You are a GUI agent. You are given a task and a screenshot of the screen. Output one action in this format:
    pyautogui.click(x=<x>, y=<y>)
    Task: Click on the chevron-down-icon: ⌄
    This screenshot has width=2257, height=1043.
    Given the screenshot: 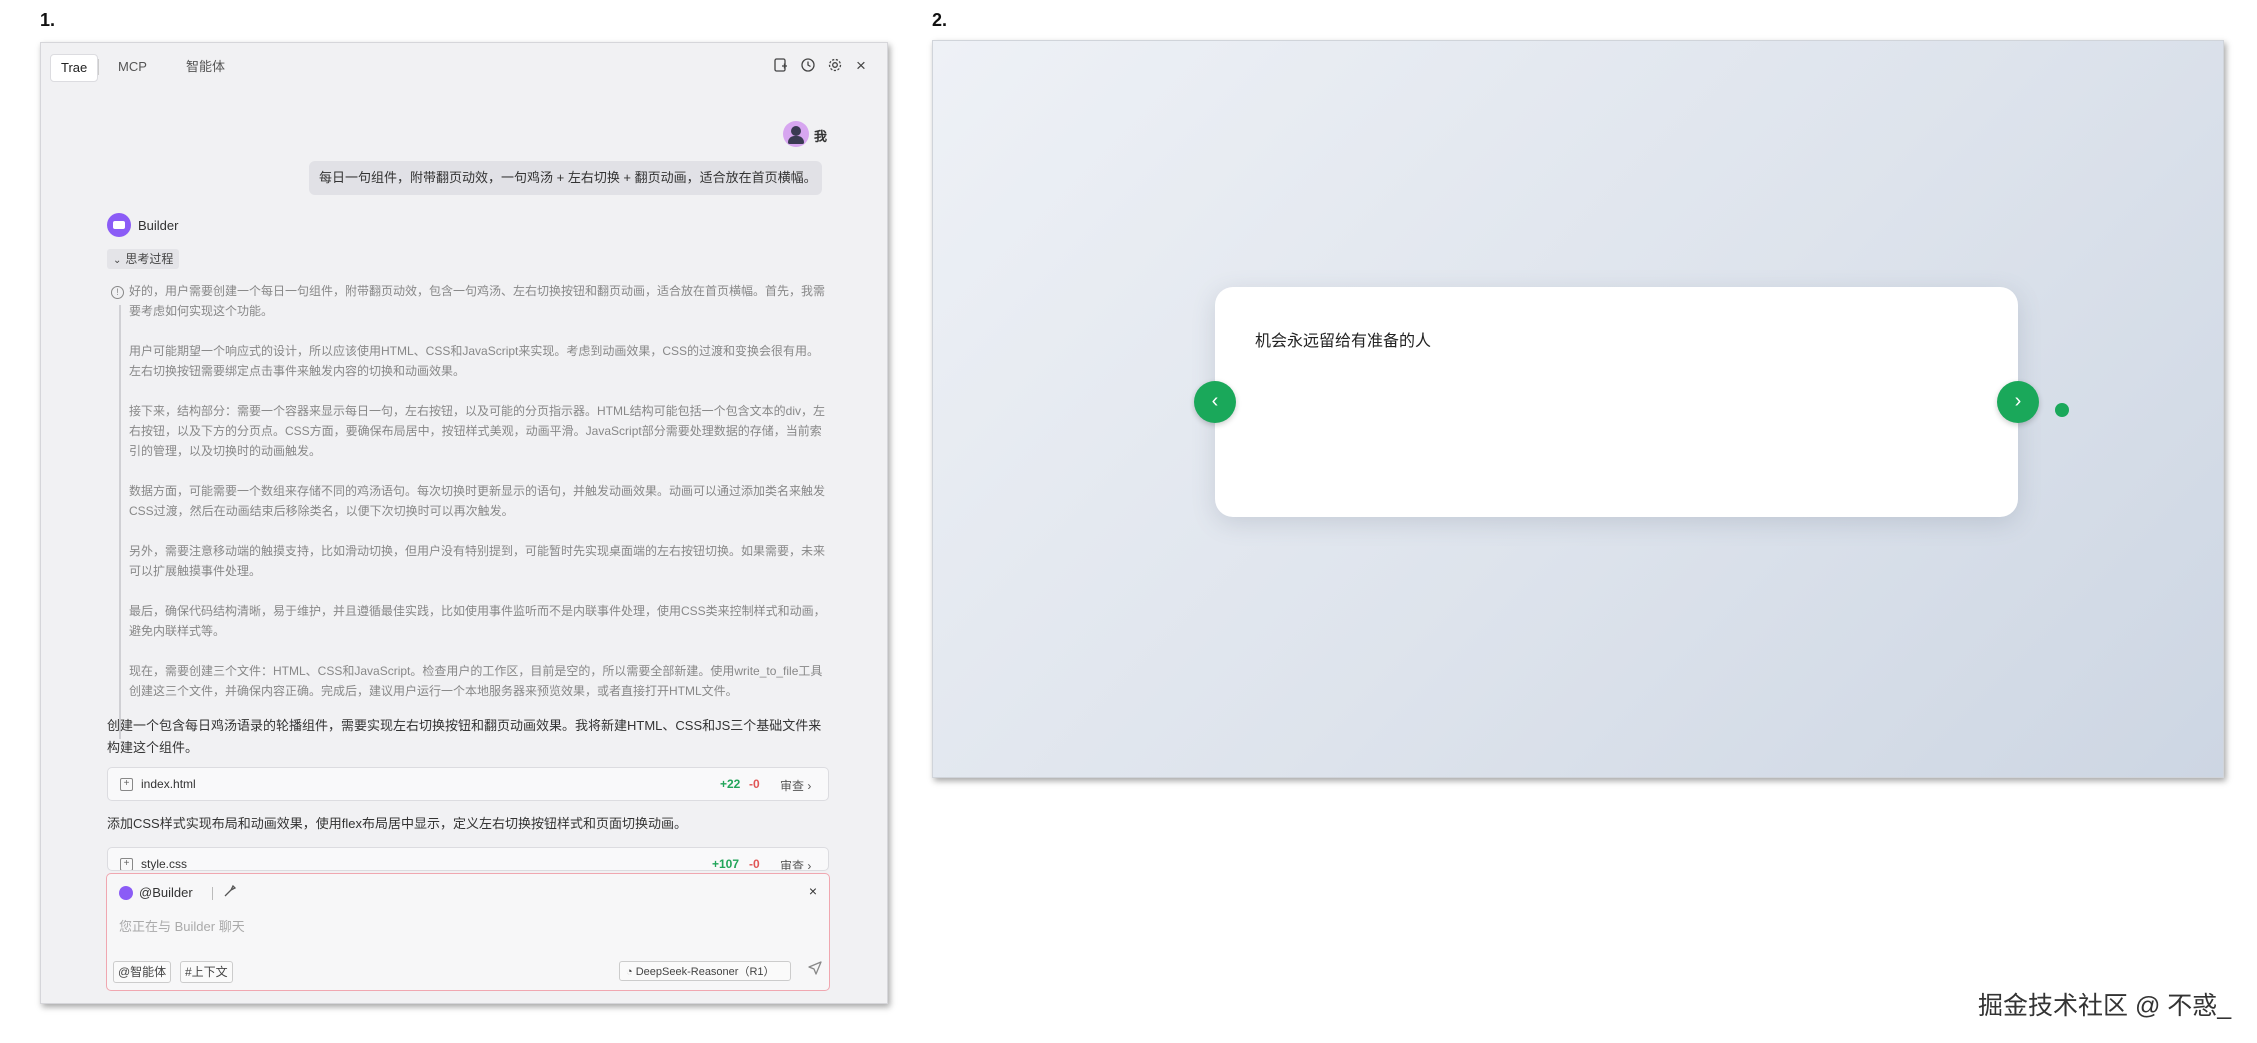 What is the action you would take?
    pyautogui.click(x=117, y=260)
    